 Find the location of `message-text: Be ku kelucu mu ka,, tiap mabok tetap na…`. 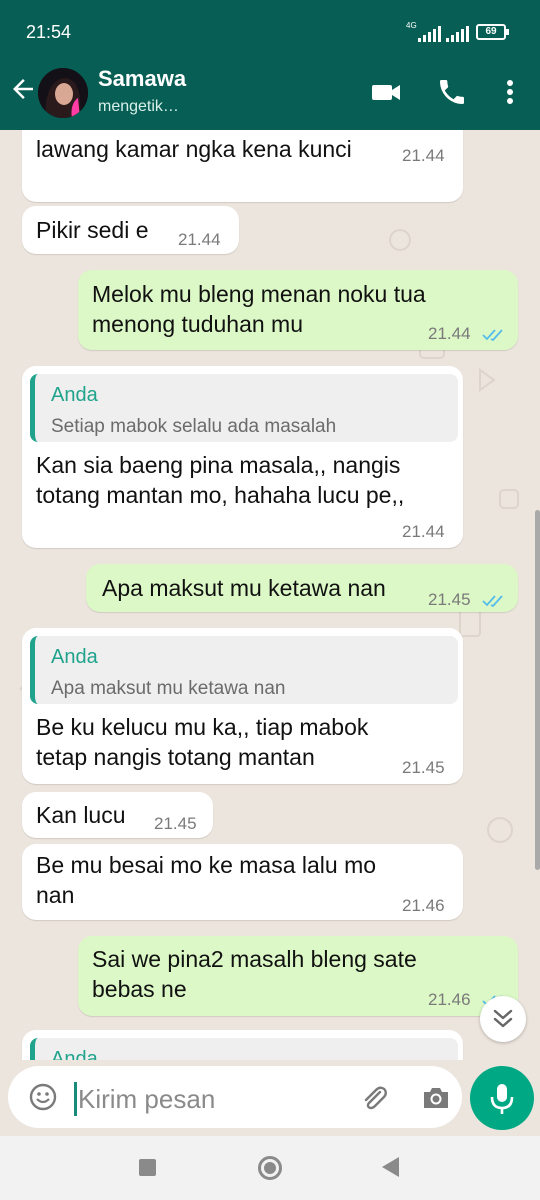

message-text: Be ku kelucu mu ka,, tiap mabok tetap na… is located at coordinates (202, 742).